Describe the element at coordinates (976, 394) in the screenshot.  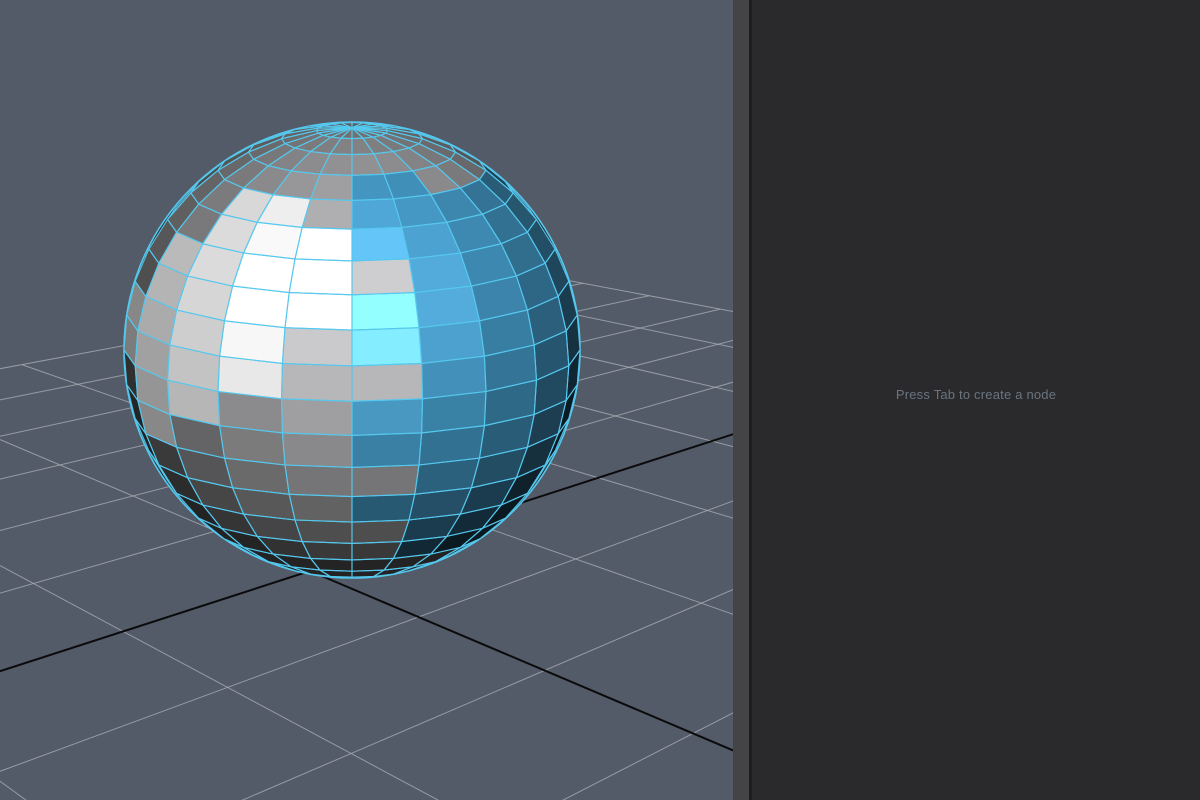
I see `node-editor-hint-text: Press Tab to create a node` at that location.